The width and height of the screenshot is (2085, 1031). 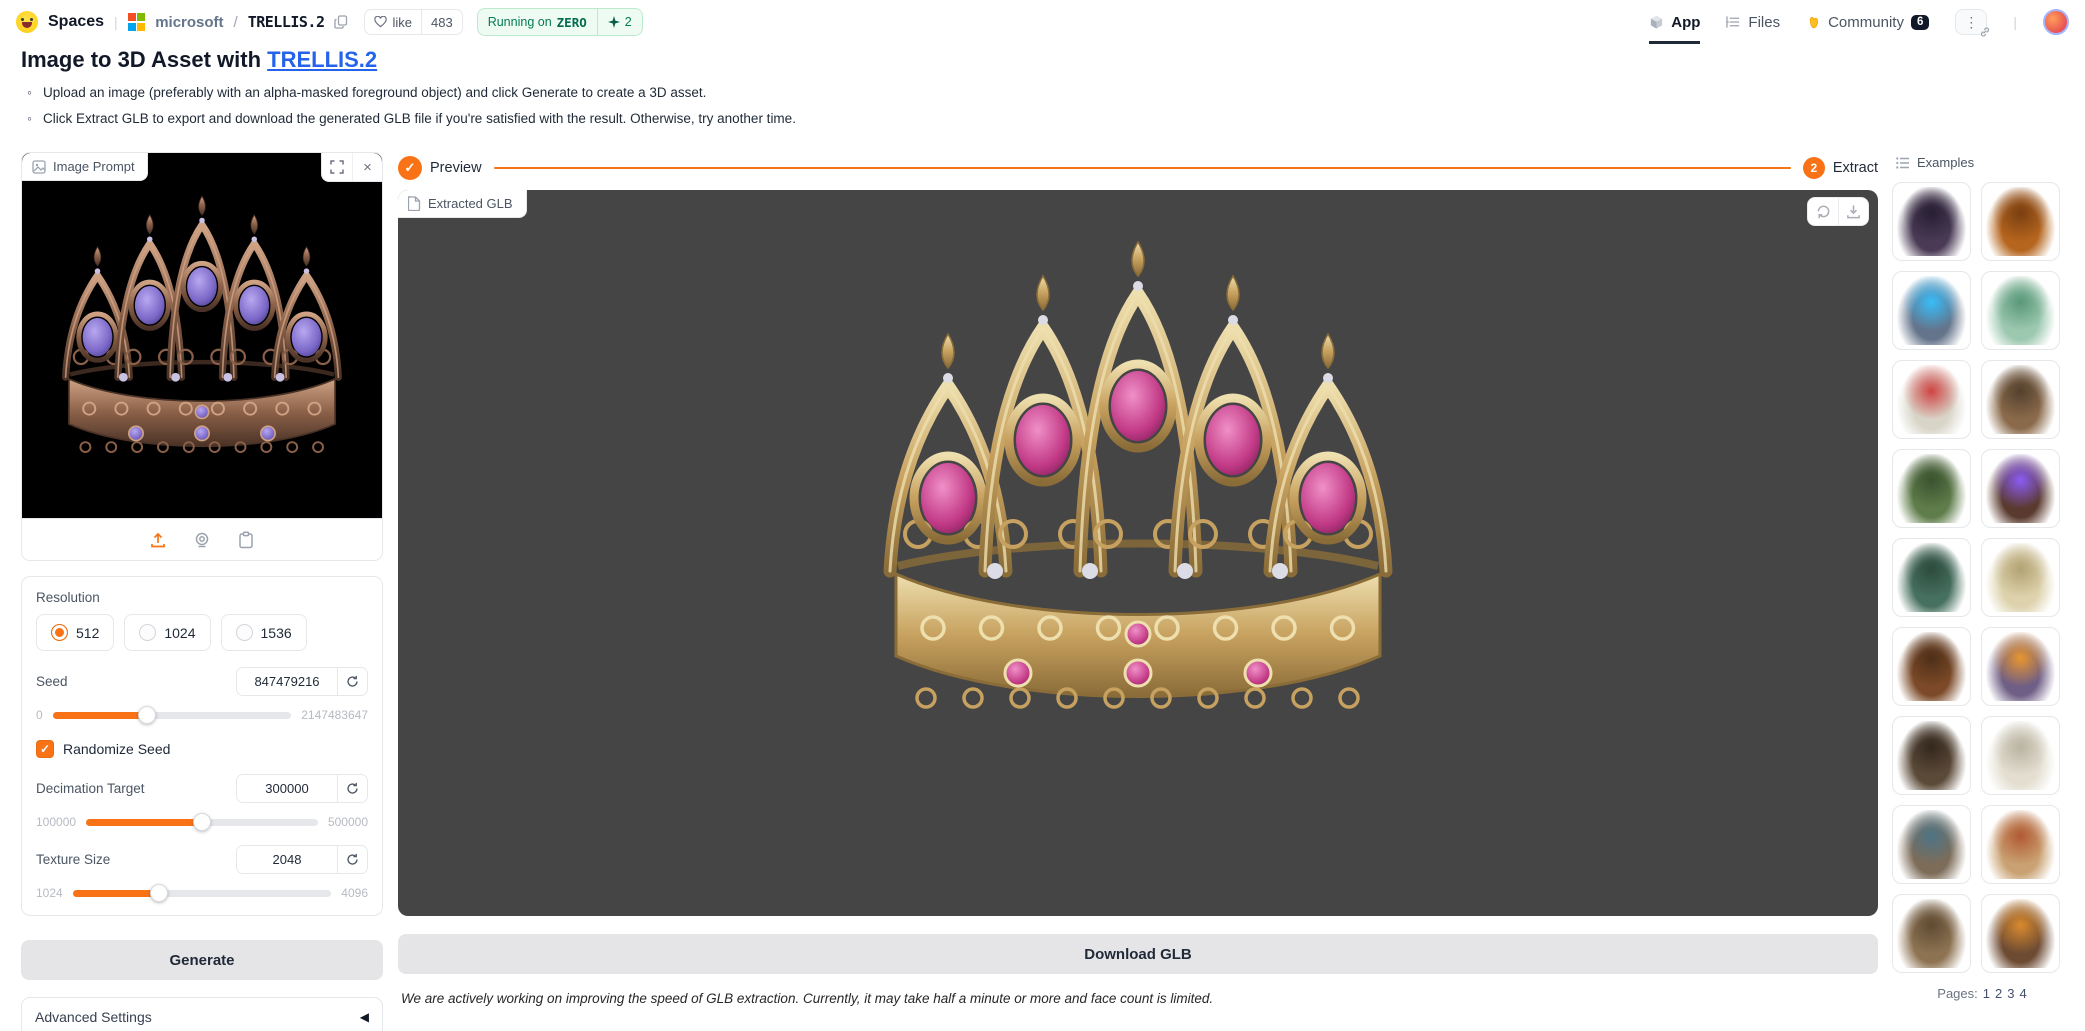 I want to click on collapse-arrow-icon: ◀, so click(x=364, y=1017).